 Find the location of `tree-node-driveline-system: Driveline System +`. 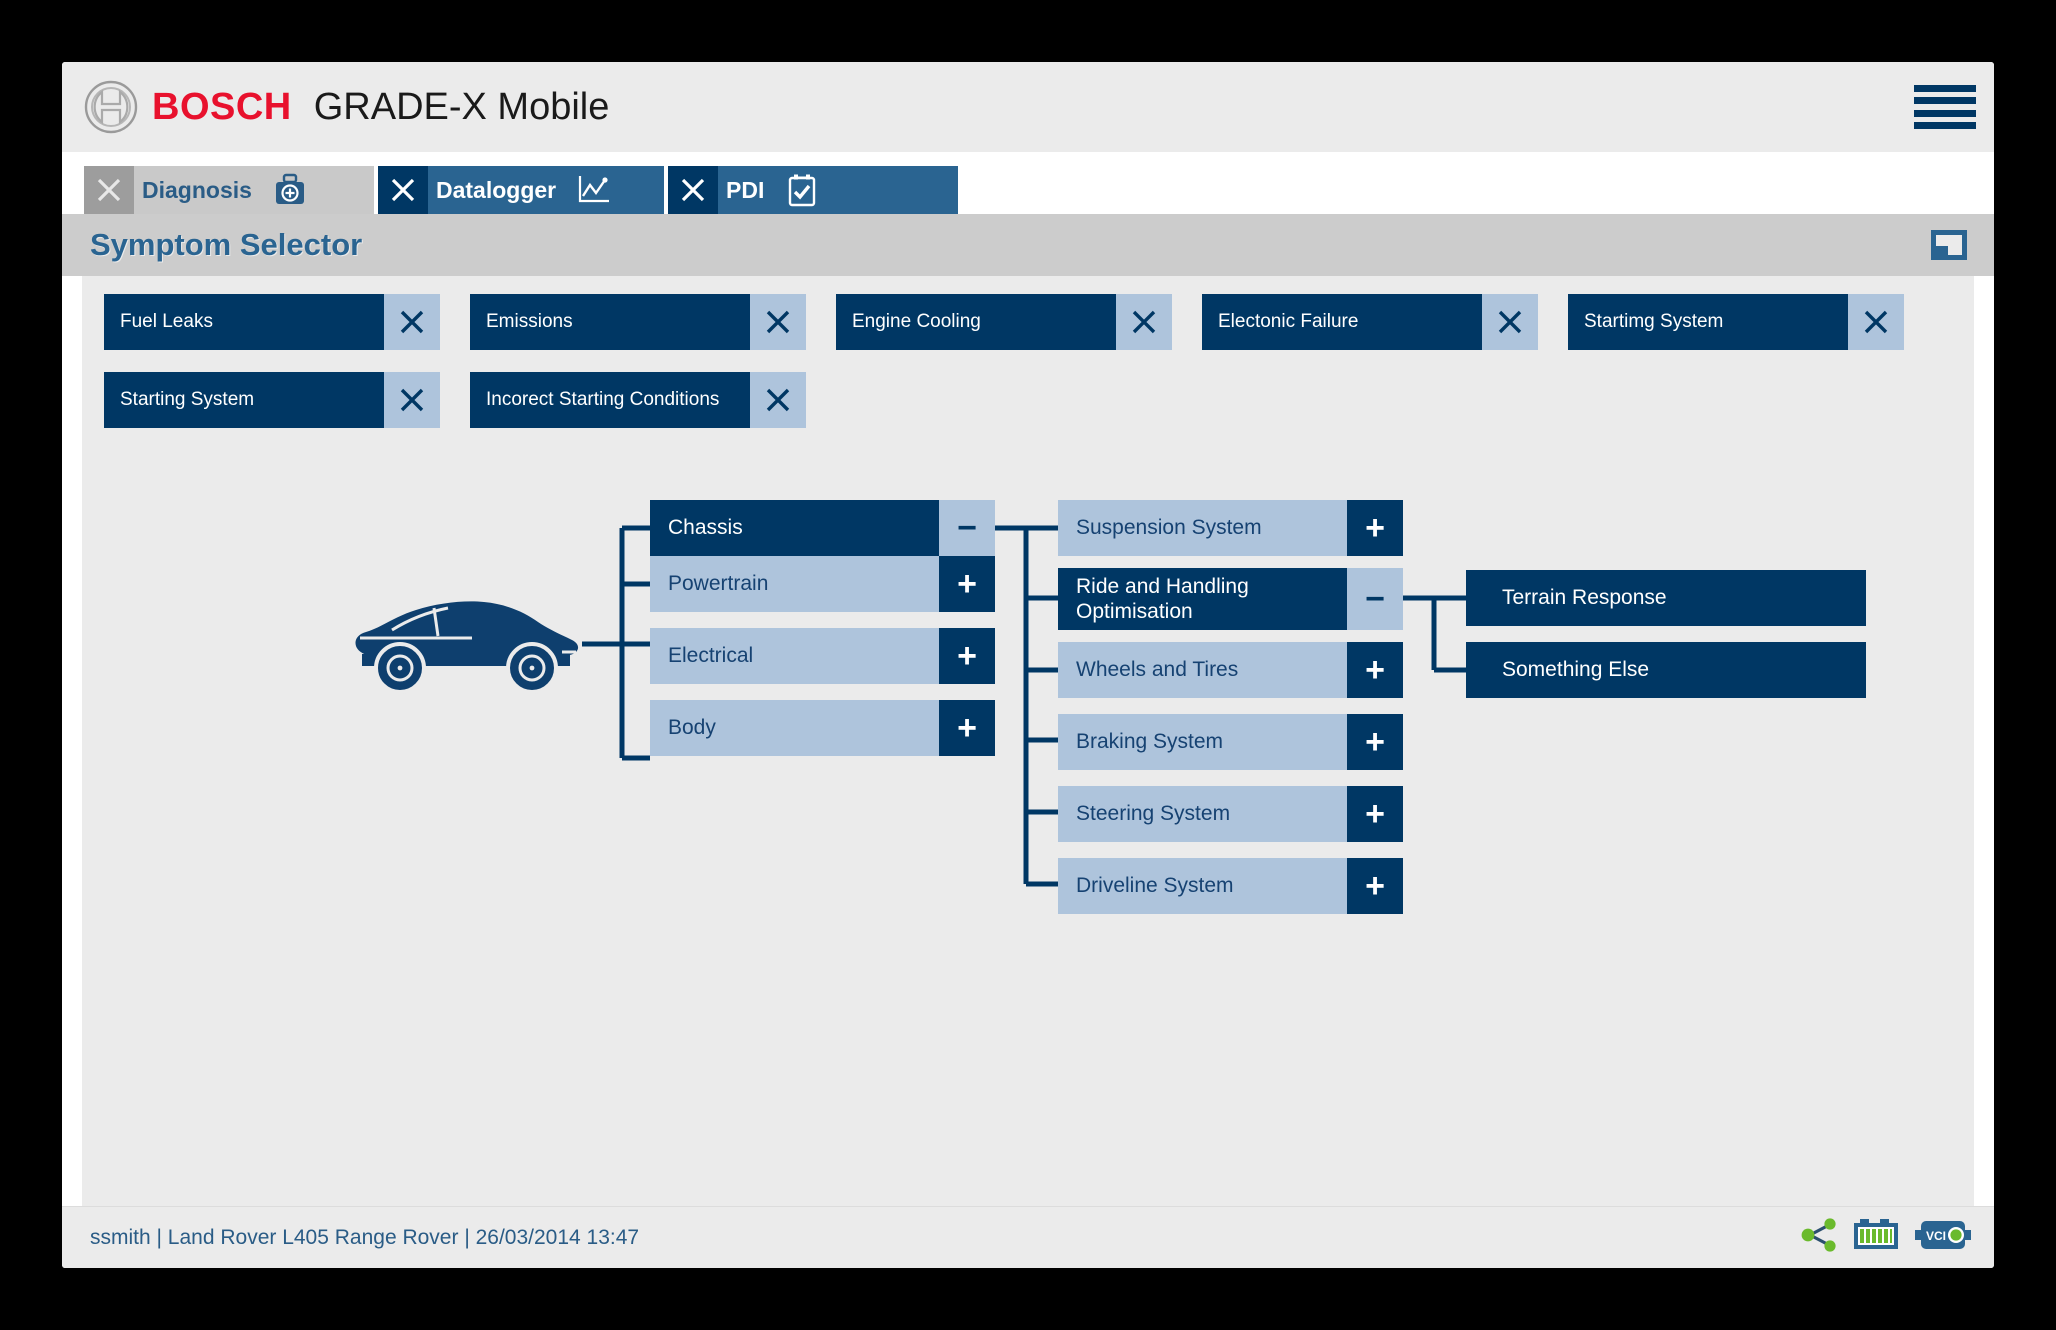

tree-node-driveline-system: Driveline System + is located at coordinates (1230, 886).